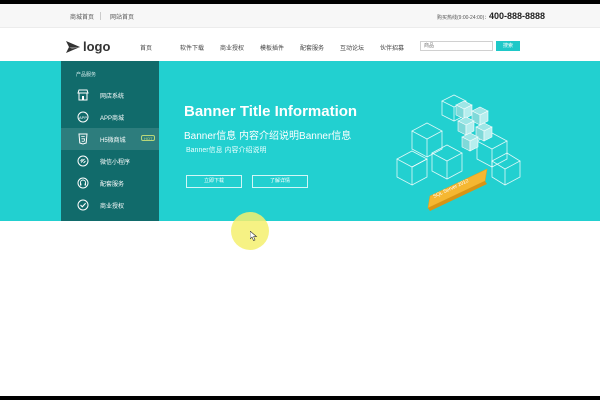 The width and height of the screenshot is (600, 400). I want to click on store-icon, so click(83, 95).